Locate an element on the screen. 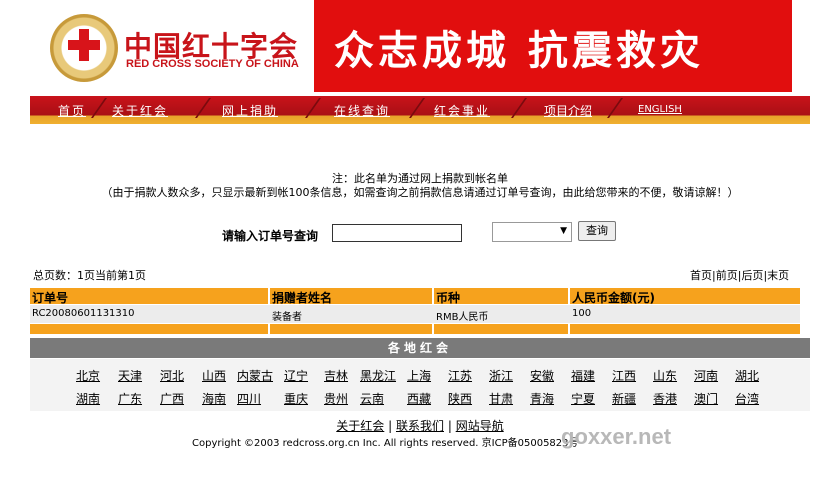  col-currency: 币种 is located at coordinates (448, 298).